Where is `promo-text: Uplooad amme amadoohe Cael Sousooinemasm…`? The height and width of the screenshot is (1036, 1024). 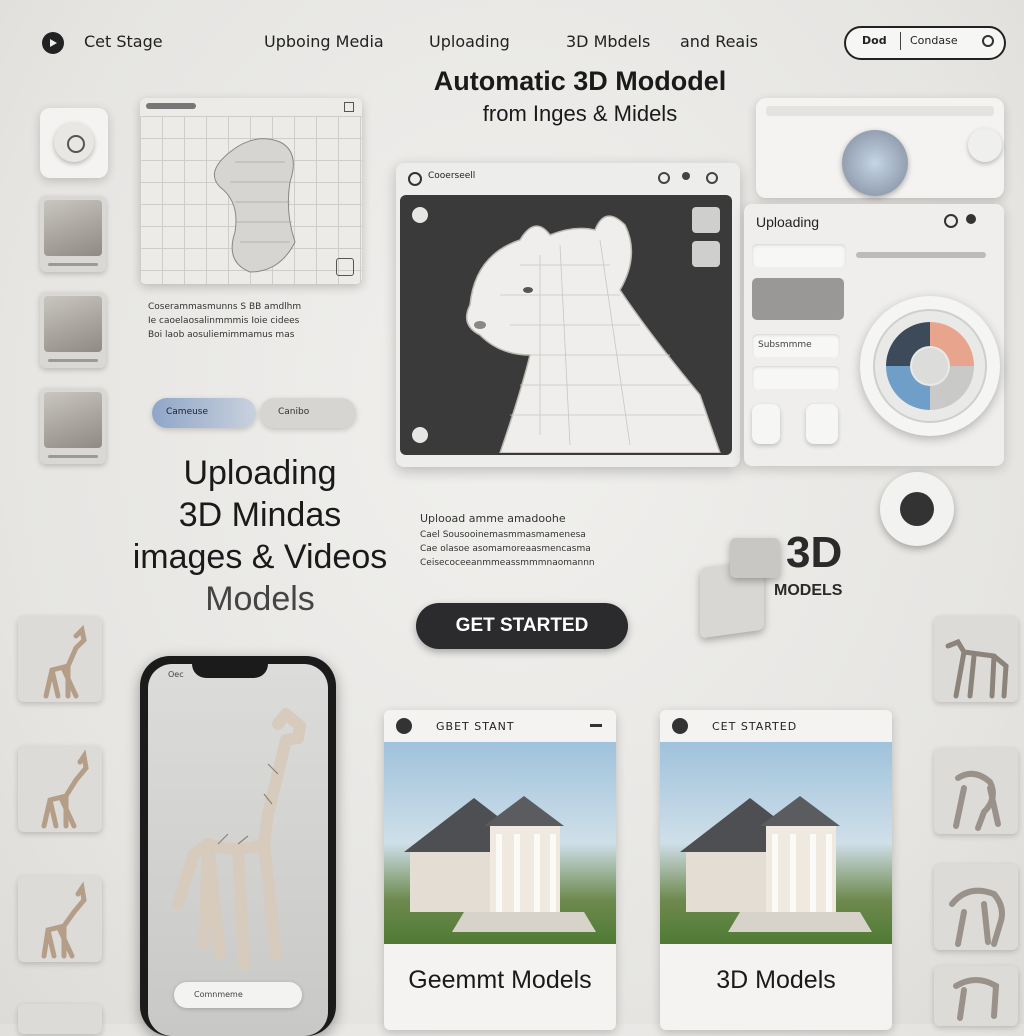 promo-text: Uplooad amme amadoohe Cael Sousooinemasm… is located at coordinates (535, 541).